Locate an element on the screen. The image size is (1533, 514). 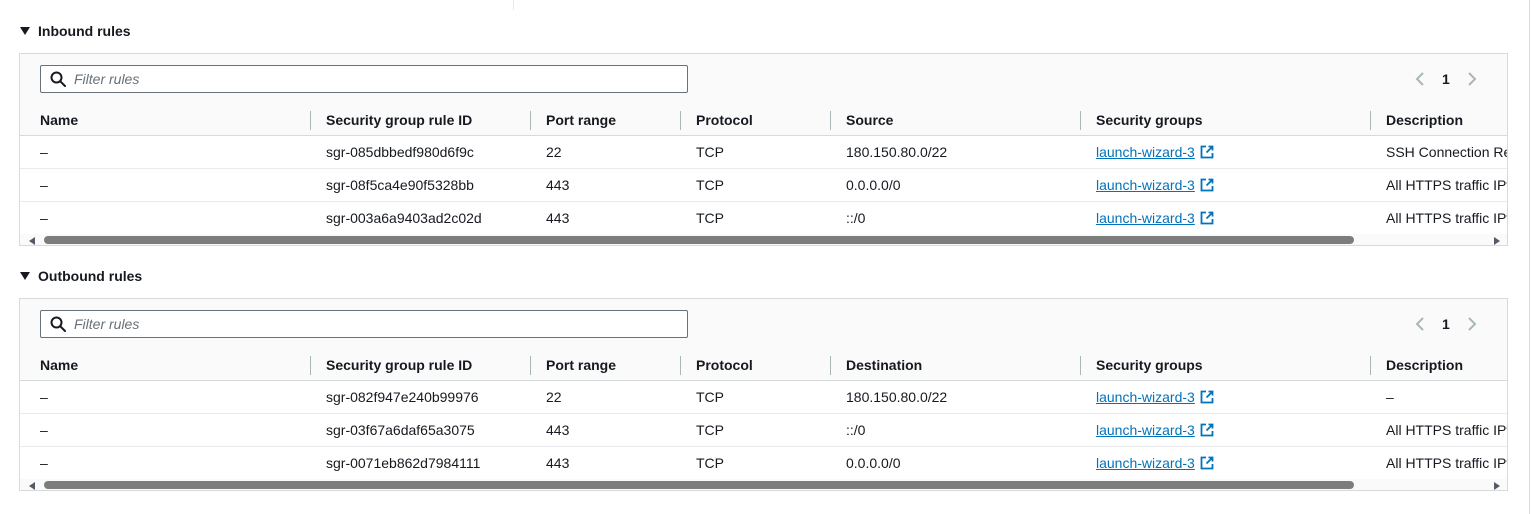
outbound-horizontal-scrollbar is located at coordinates (763, 484).